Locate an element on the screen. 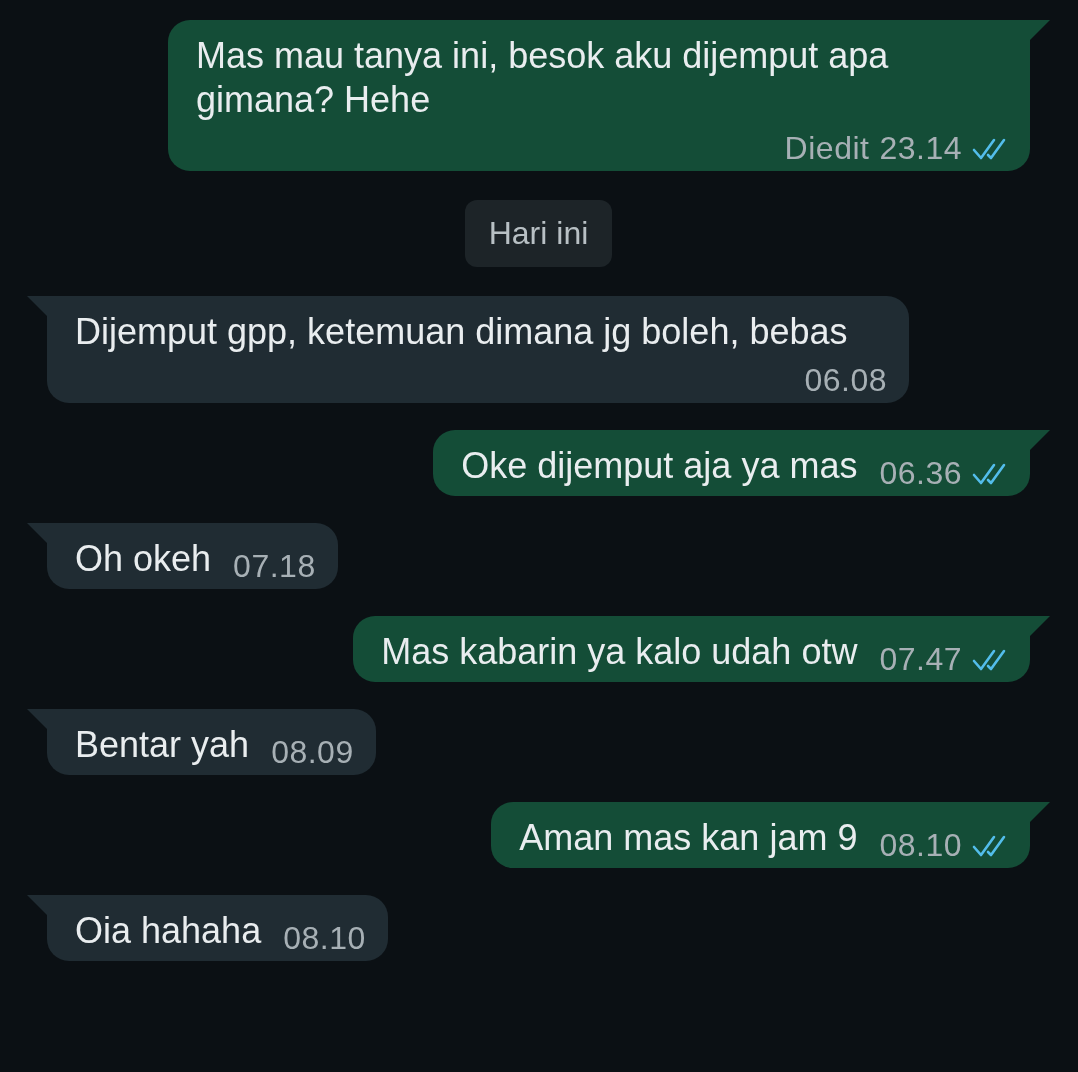 The width and height of the screenshot is (1078, 1072). message-time: 23.14 is located at coordinates (920, 148).